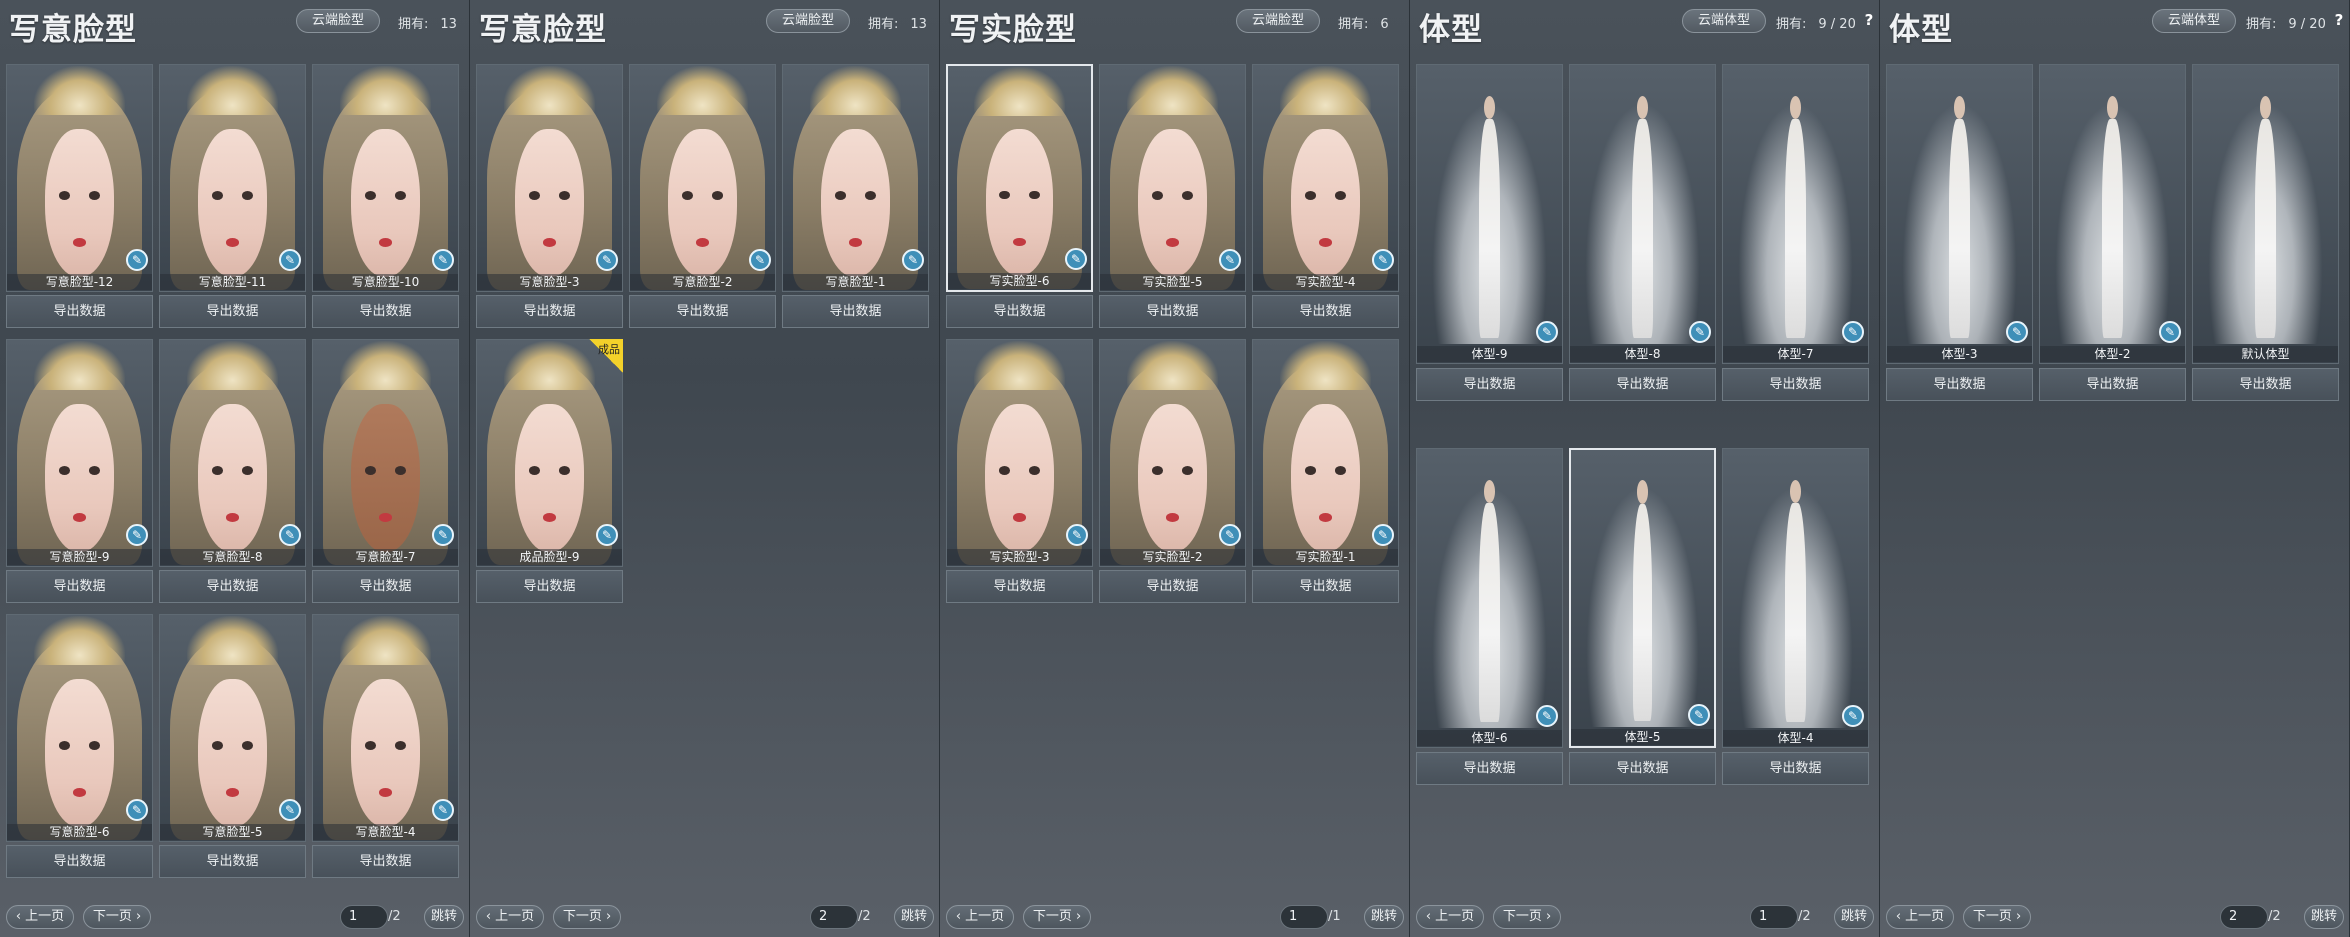 The width and height of the screenshot is (2350, 937). What do you see at coordinates (2112, 214) in the screenshot?
I see `item-card: 体型-2 ✎` at bounding box center [2112, 214].